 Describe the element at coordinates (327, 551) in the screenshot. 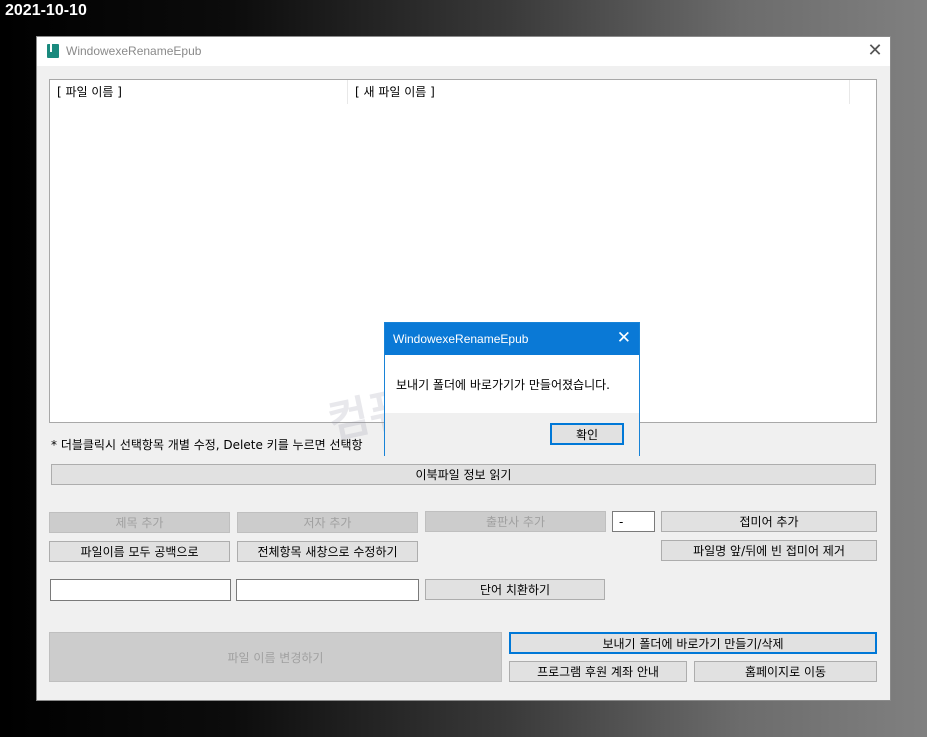

I see `edit-all-new-window-button: 전체항목 새창으로 수정하기` at that location.